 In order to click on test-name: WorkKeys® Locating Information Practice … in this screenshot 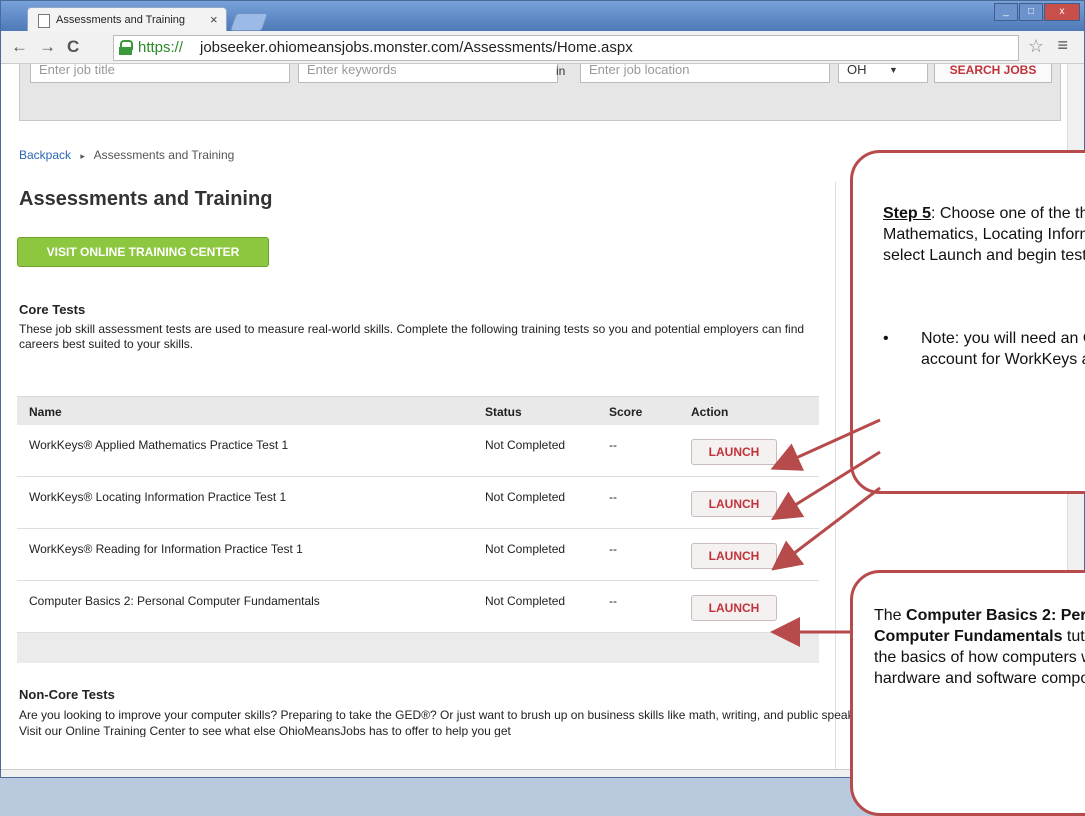, I will do `click(158, 497)`.